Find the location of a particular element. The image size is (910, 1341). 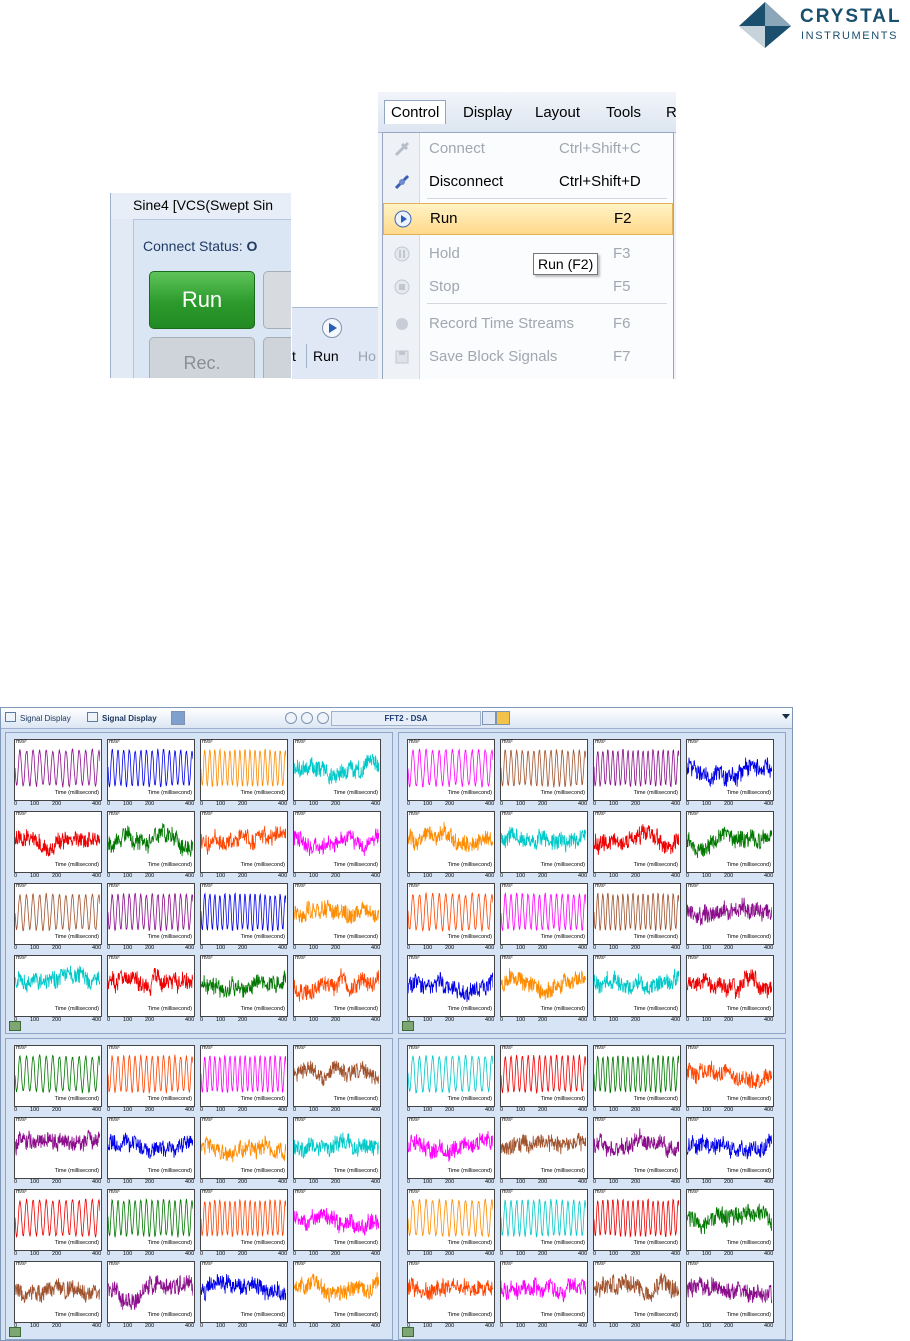

stop-button is located at coordinates (277, 357).